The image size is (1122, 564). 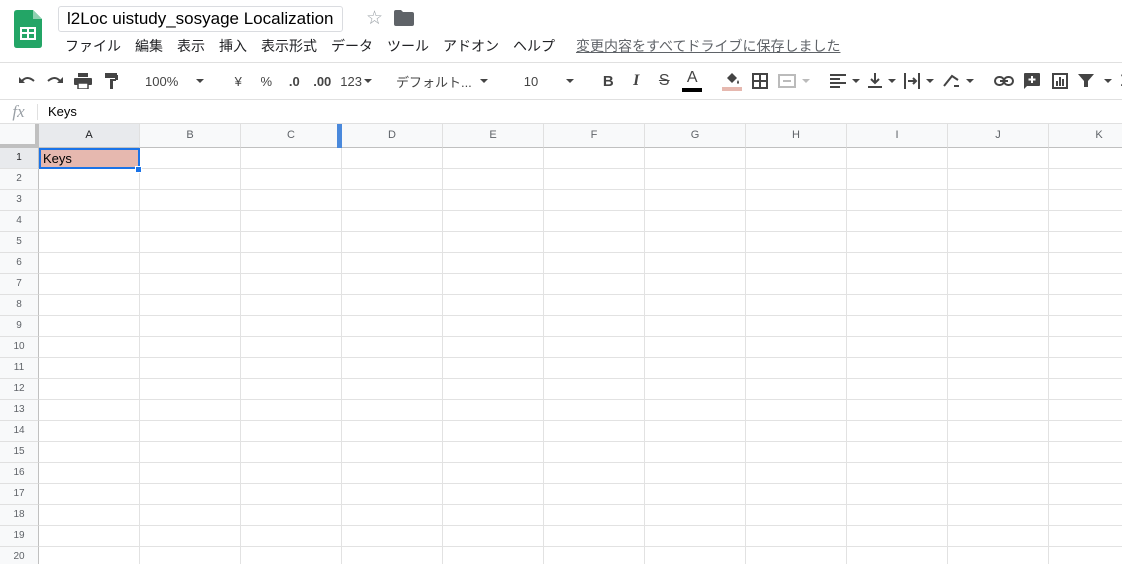 I want to click on row-header: 12, so click(x=19, y=389).